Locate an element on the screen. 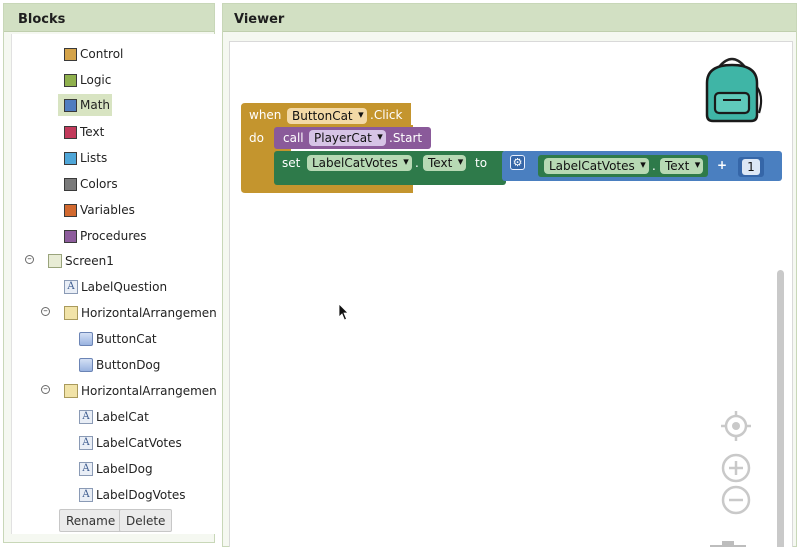 This screenshot has width=800, height=547. blocks-panel-title: Blocks is located at coordinates (109, 18).